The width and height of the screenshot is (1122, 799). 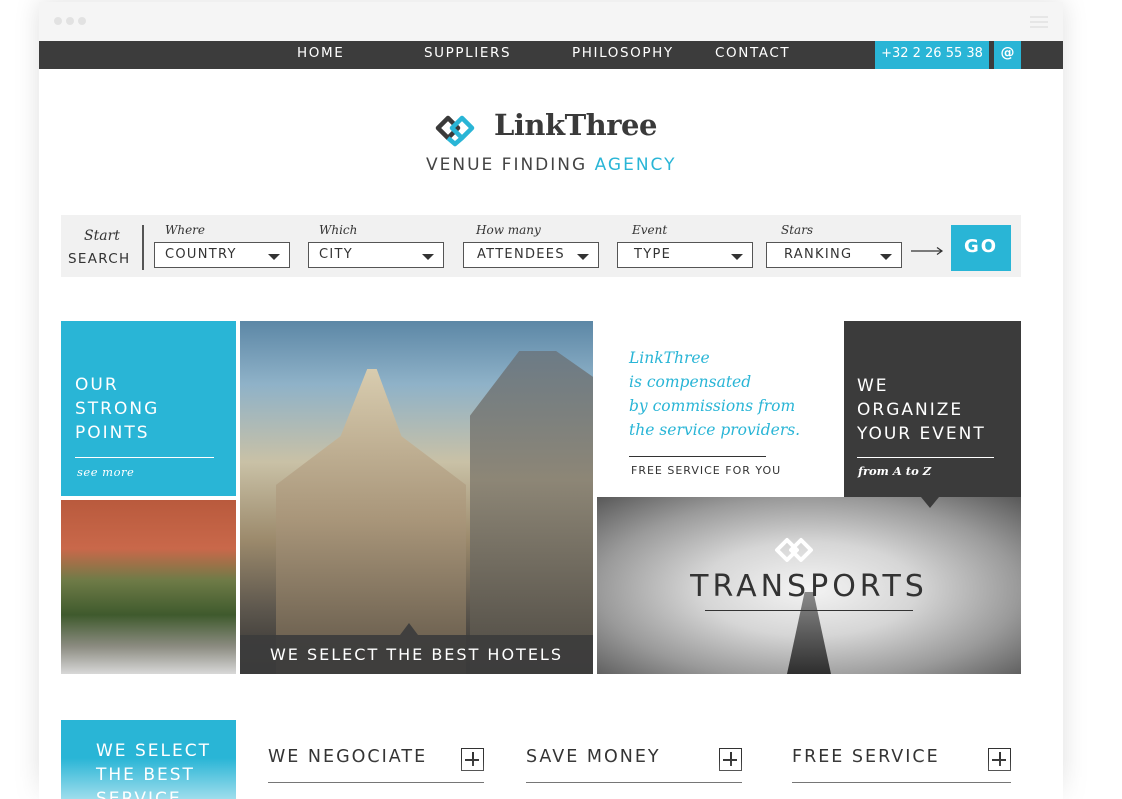 I want to click on nav-suppliers: SUPPLIERS, so click(x=467, y=55).